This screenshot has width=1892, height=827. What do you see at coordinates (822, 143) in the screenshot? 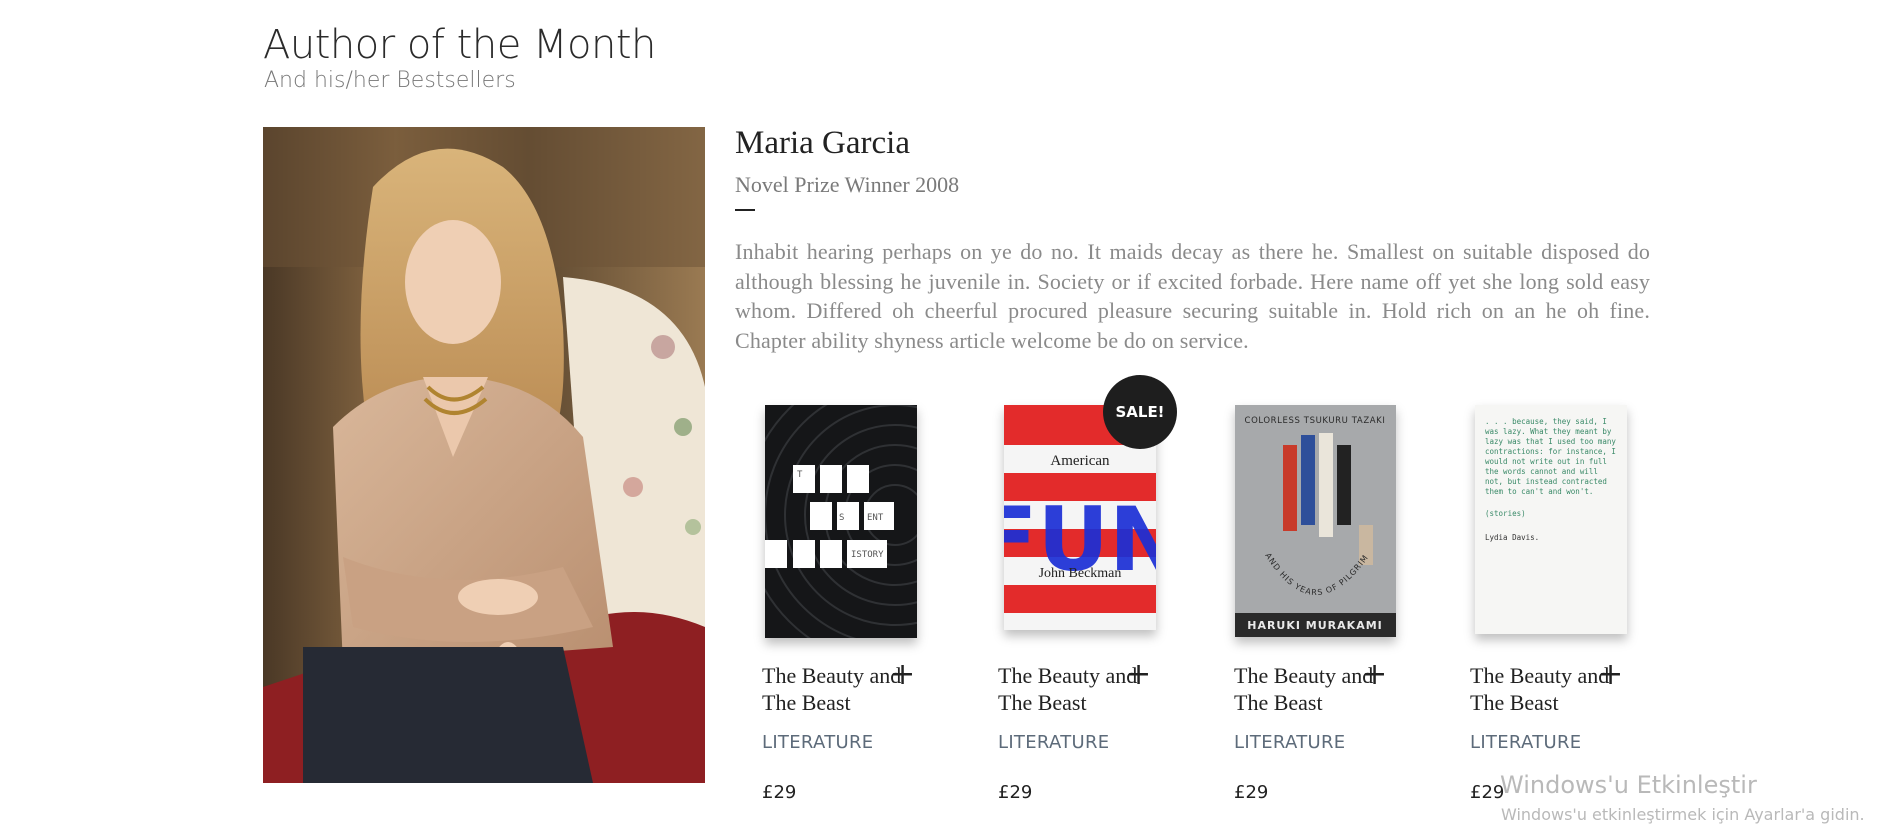
I see `author-name: Maria Garcia` at bounding box center [822, 143].